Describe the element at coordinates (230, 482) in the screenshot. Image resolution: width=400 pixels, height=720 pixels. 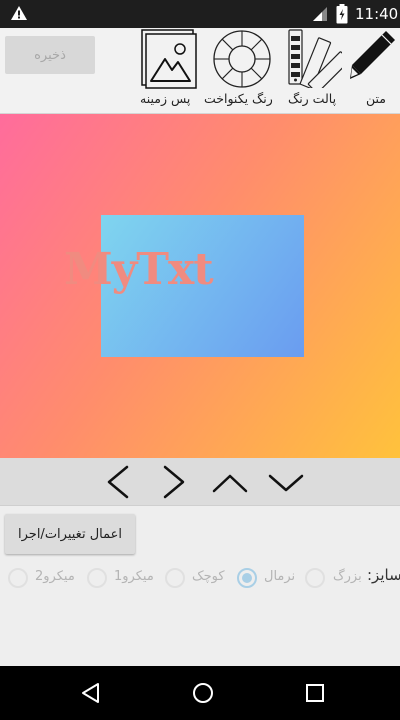
I see `arrow-up-icon` at that location.